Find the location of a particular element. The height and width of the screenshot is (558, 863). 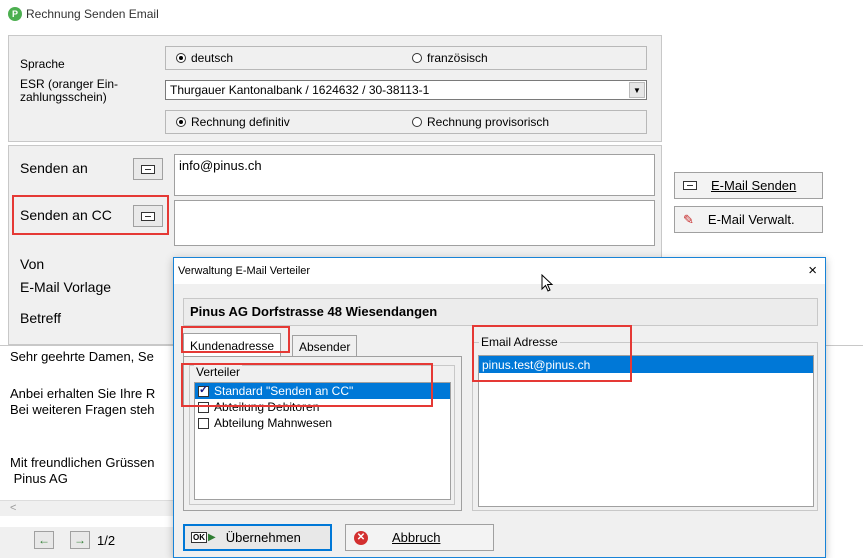

radio-definitiv-label: Rechnung definitiv is located at coordinates (240, 122).